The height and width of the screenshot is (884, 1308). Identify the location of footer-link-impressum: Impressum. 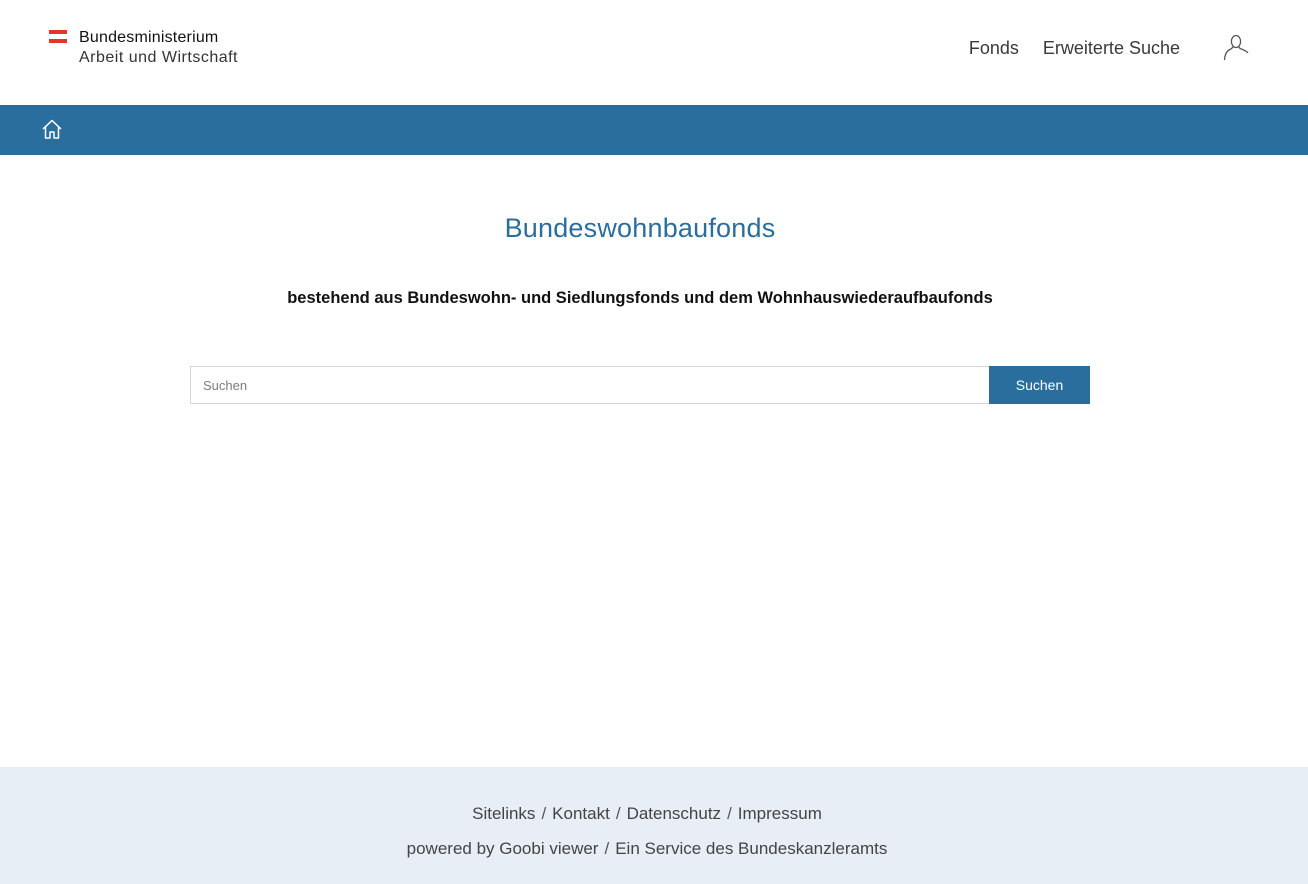
(780, 813).